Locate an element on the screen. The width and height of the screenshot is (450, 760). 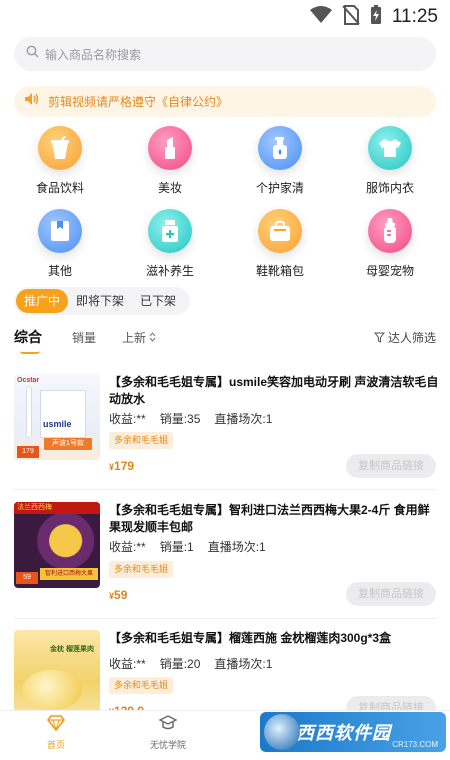
product-title: 【多余和毛毛姐专属】榴莲西施 金枕榴莲肉300g*3盒 is located at coordinates (274, 638).